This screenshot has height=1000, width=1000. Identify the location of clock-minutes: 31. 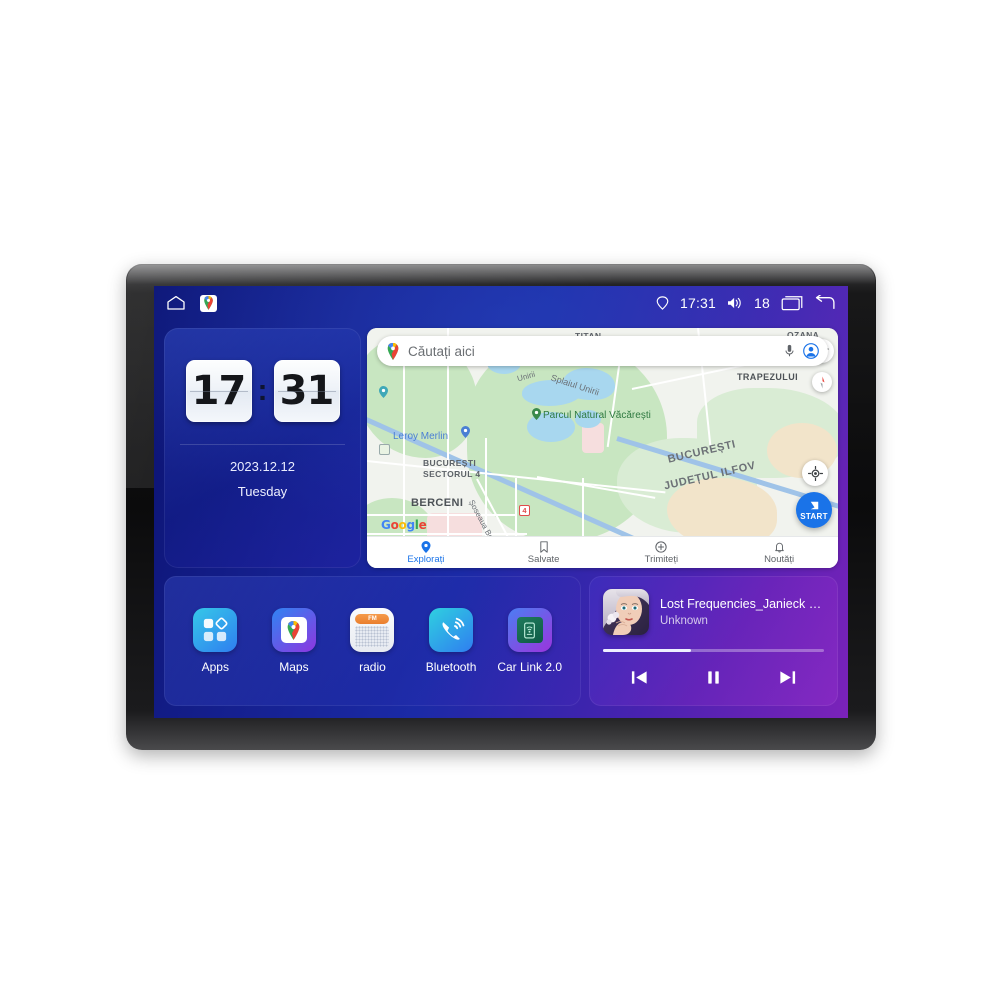
(306, 391).